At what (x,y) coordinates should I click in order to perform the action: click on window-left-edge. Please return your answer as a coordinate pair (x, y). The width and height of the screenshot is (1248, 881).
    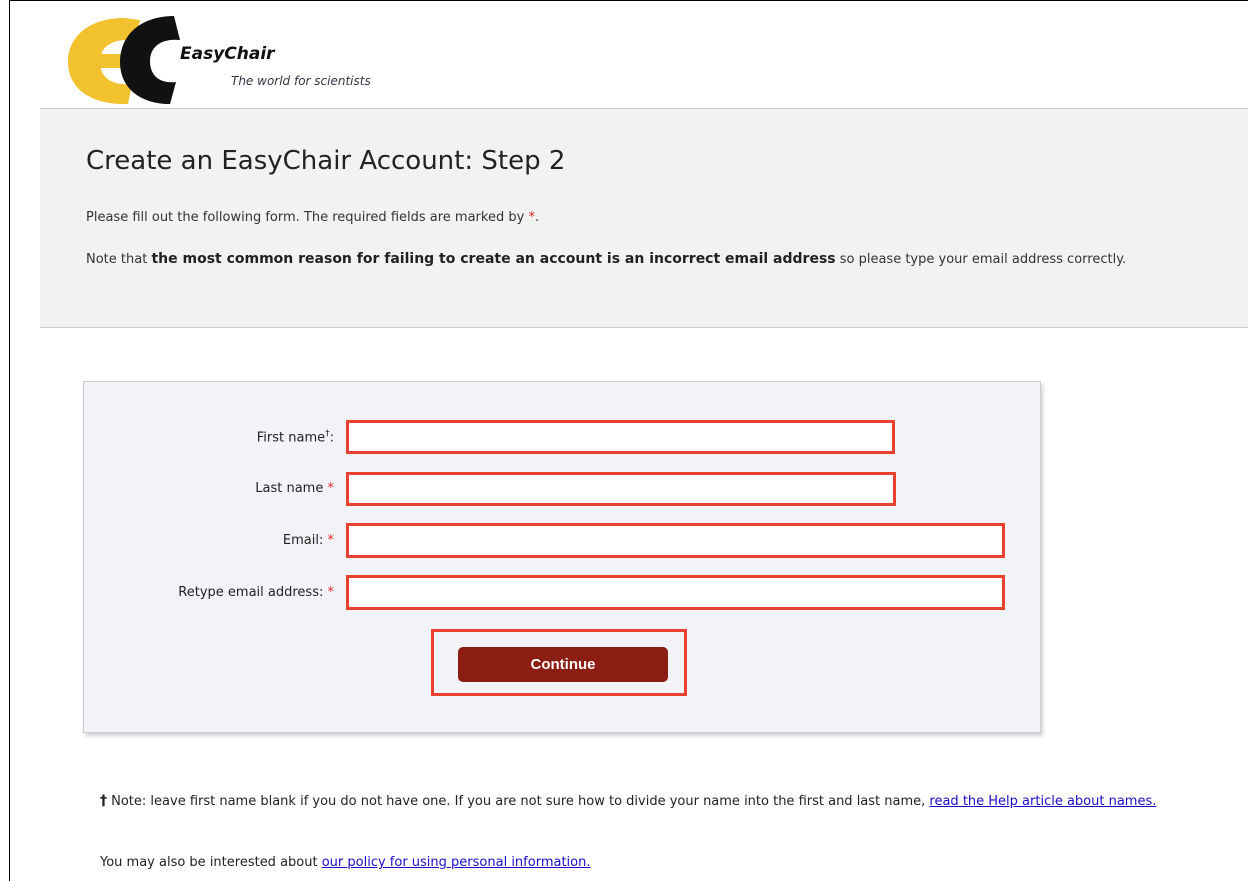
    Looking at the image, I should click on (9, 440).